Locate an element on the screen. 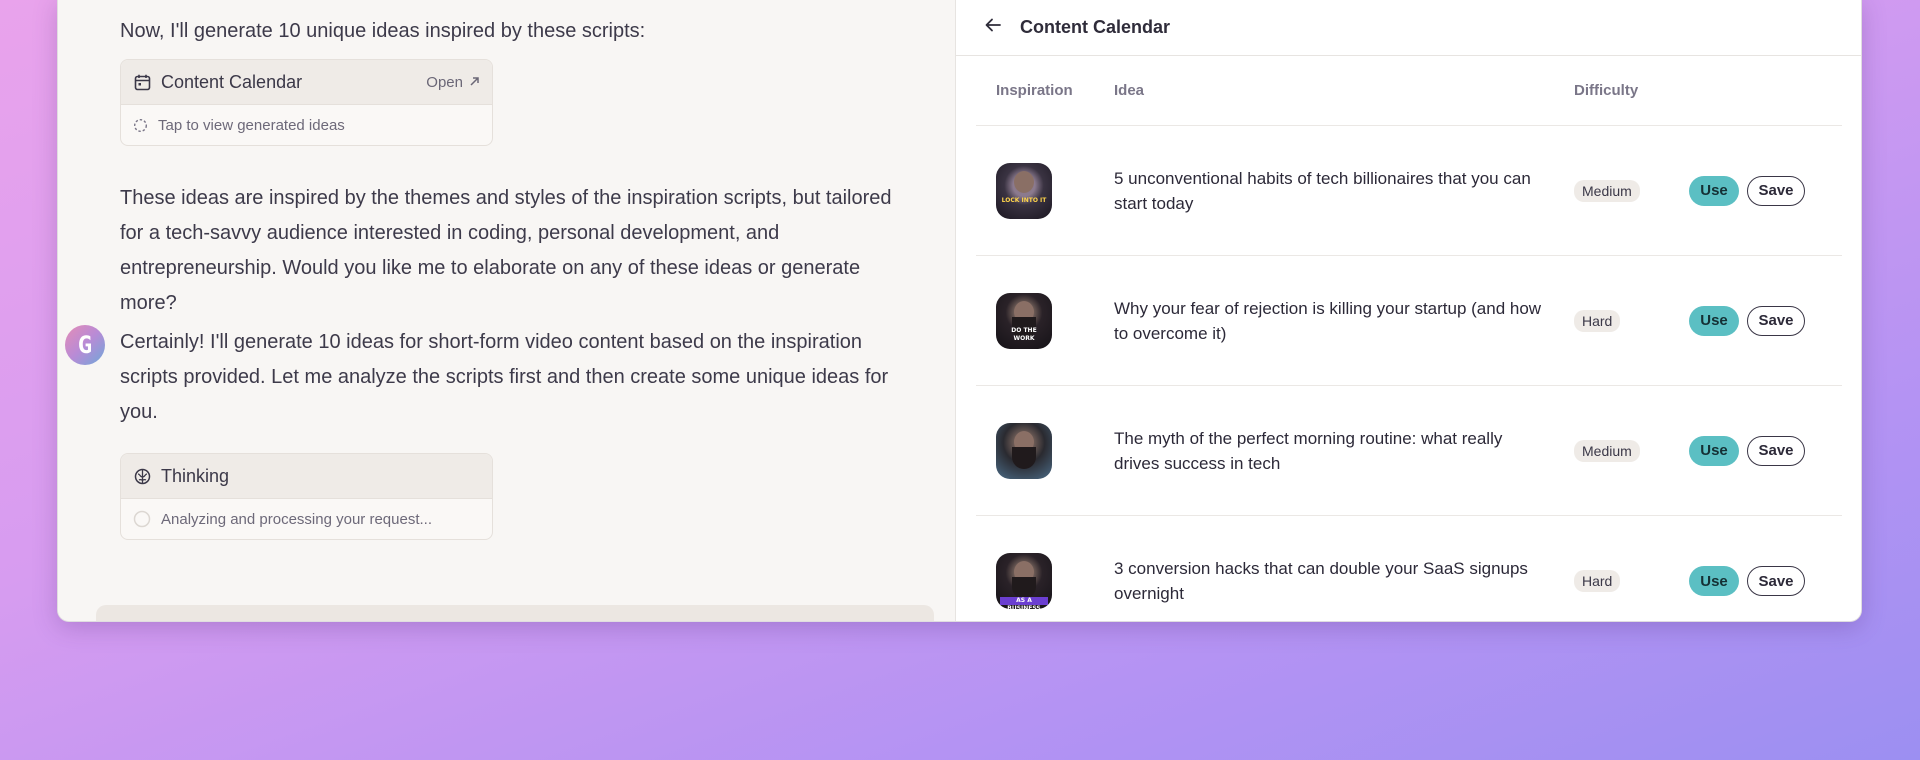 The image size is (1920, 760). content-calendar-card-body: Tap to view generated ideas is located at coordinates (306, 125).